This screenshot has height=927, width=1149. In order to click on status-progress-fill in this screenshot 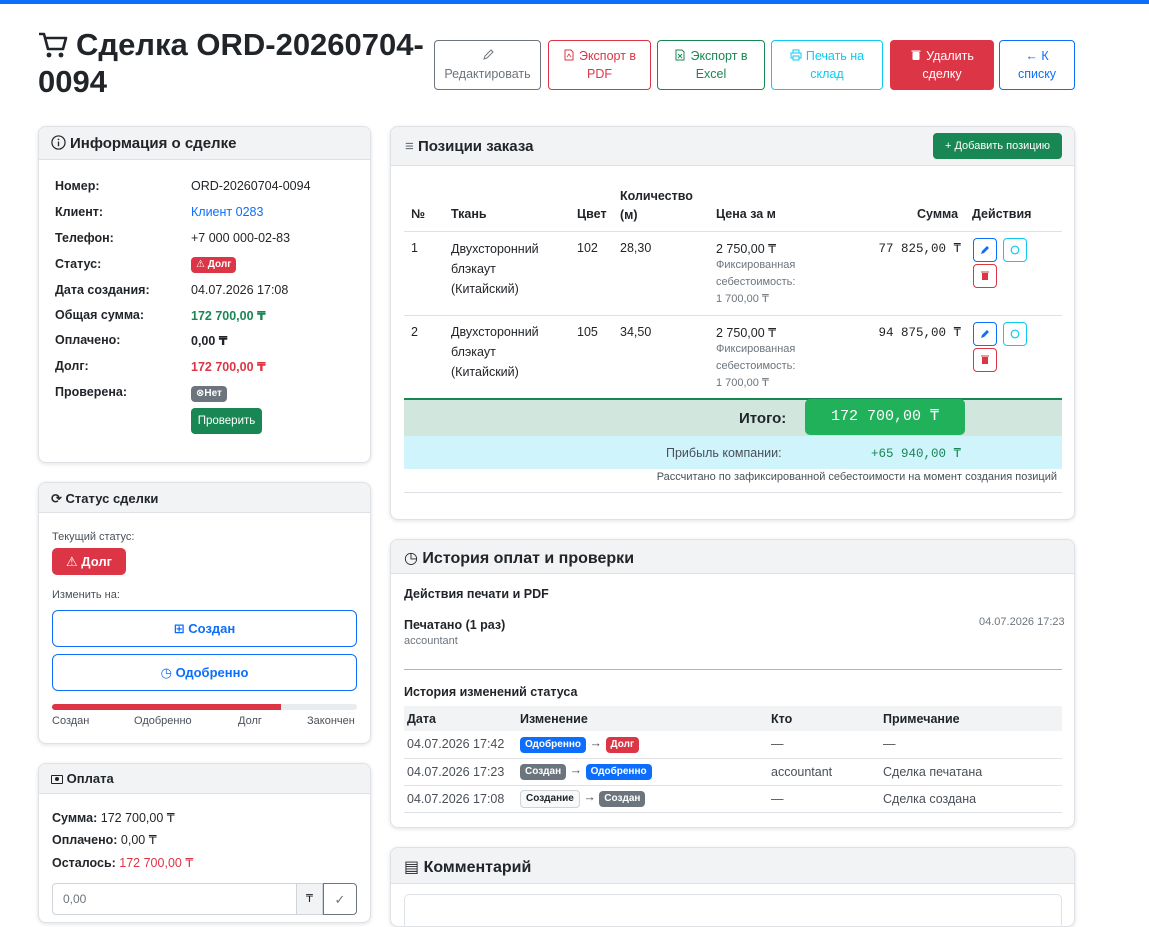, I will do `click(166, 707)`.